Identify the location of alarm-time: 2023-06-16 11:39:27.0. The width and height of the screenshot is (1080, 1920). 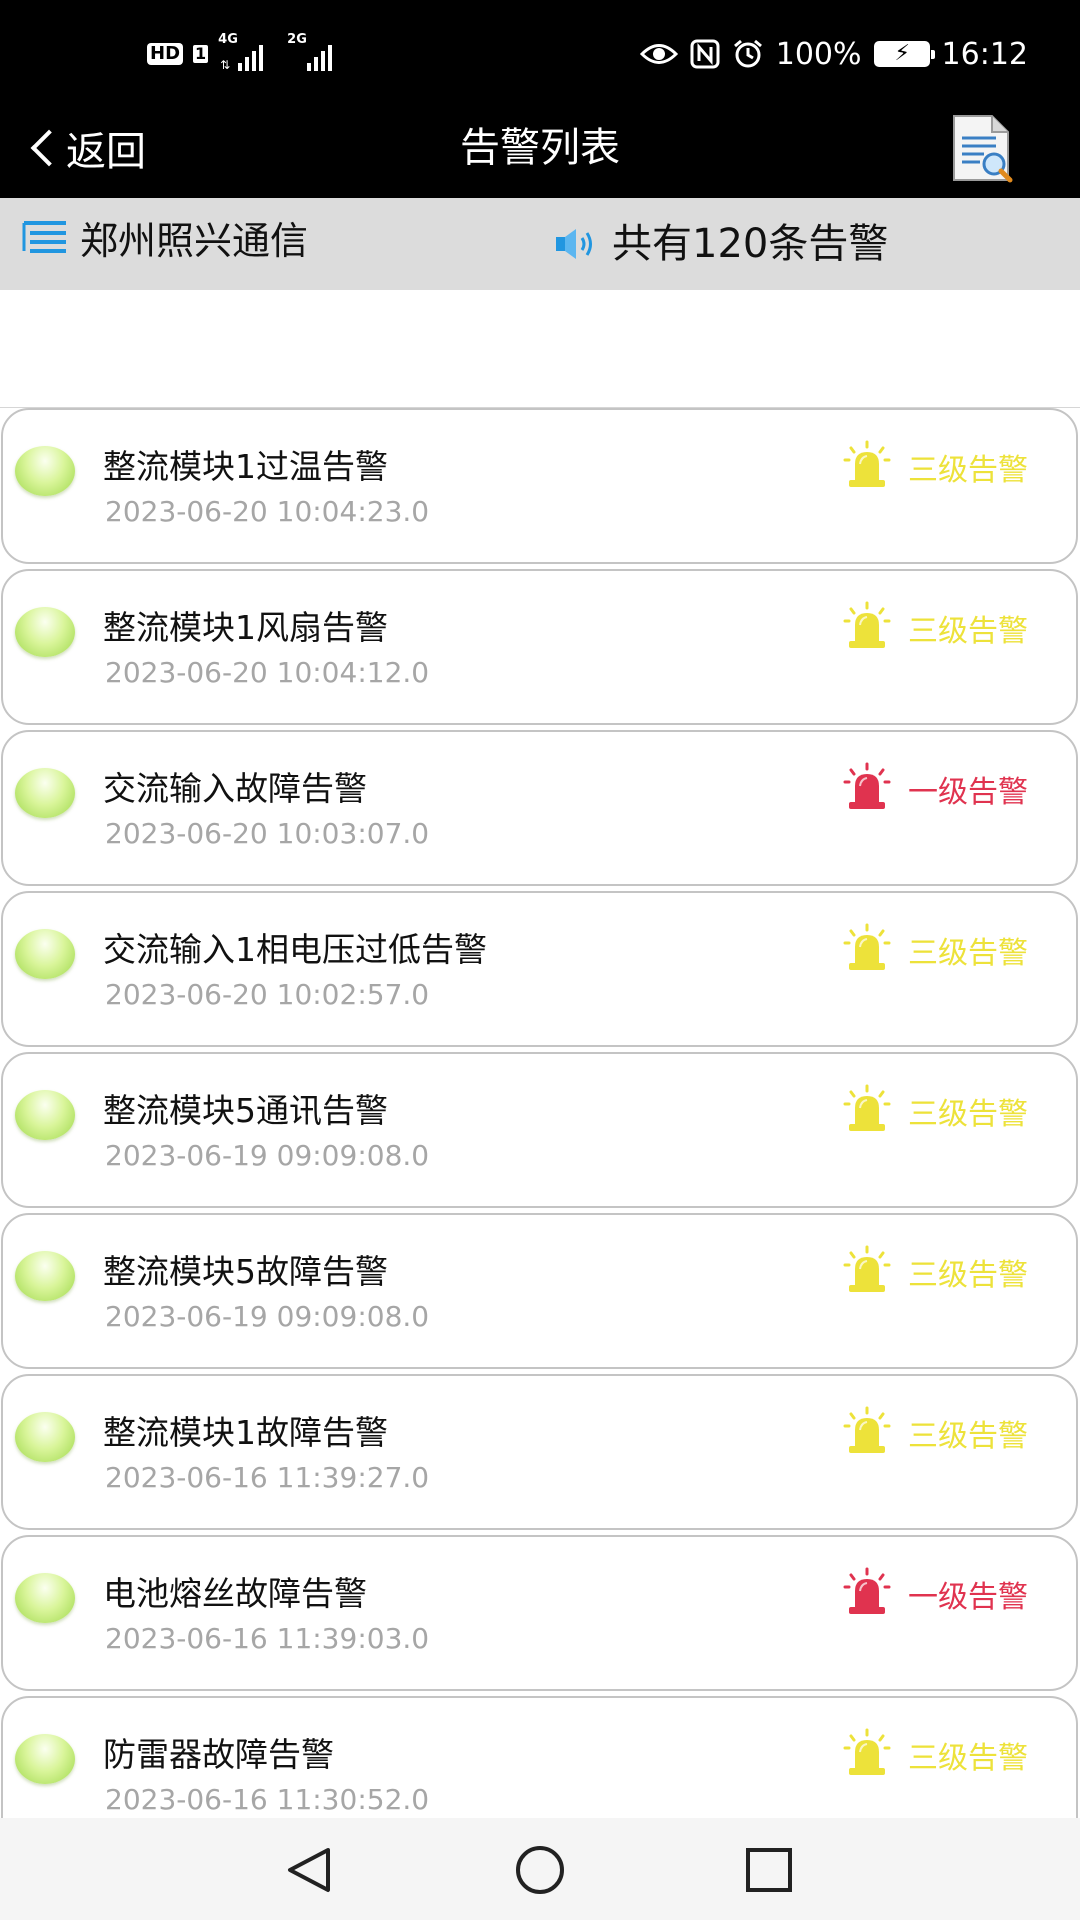
(267, 1477).